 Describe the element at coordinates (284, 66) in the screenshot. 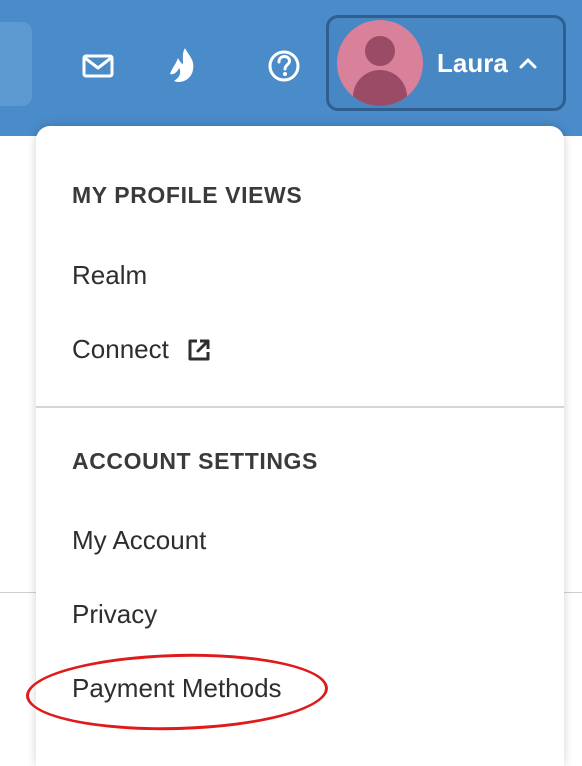

I see `help-icon` at that location.